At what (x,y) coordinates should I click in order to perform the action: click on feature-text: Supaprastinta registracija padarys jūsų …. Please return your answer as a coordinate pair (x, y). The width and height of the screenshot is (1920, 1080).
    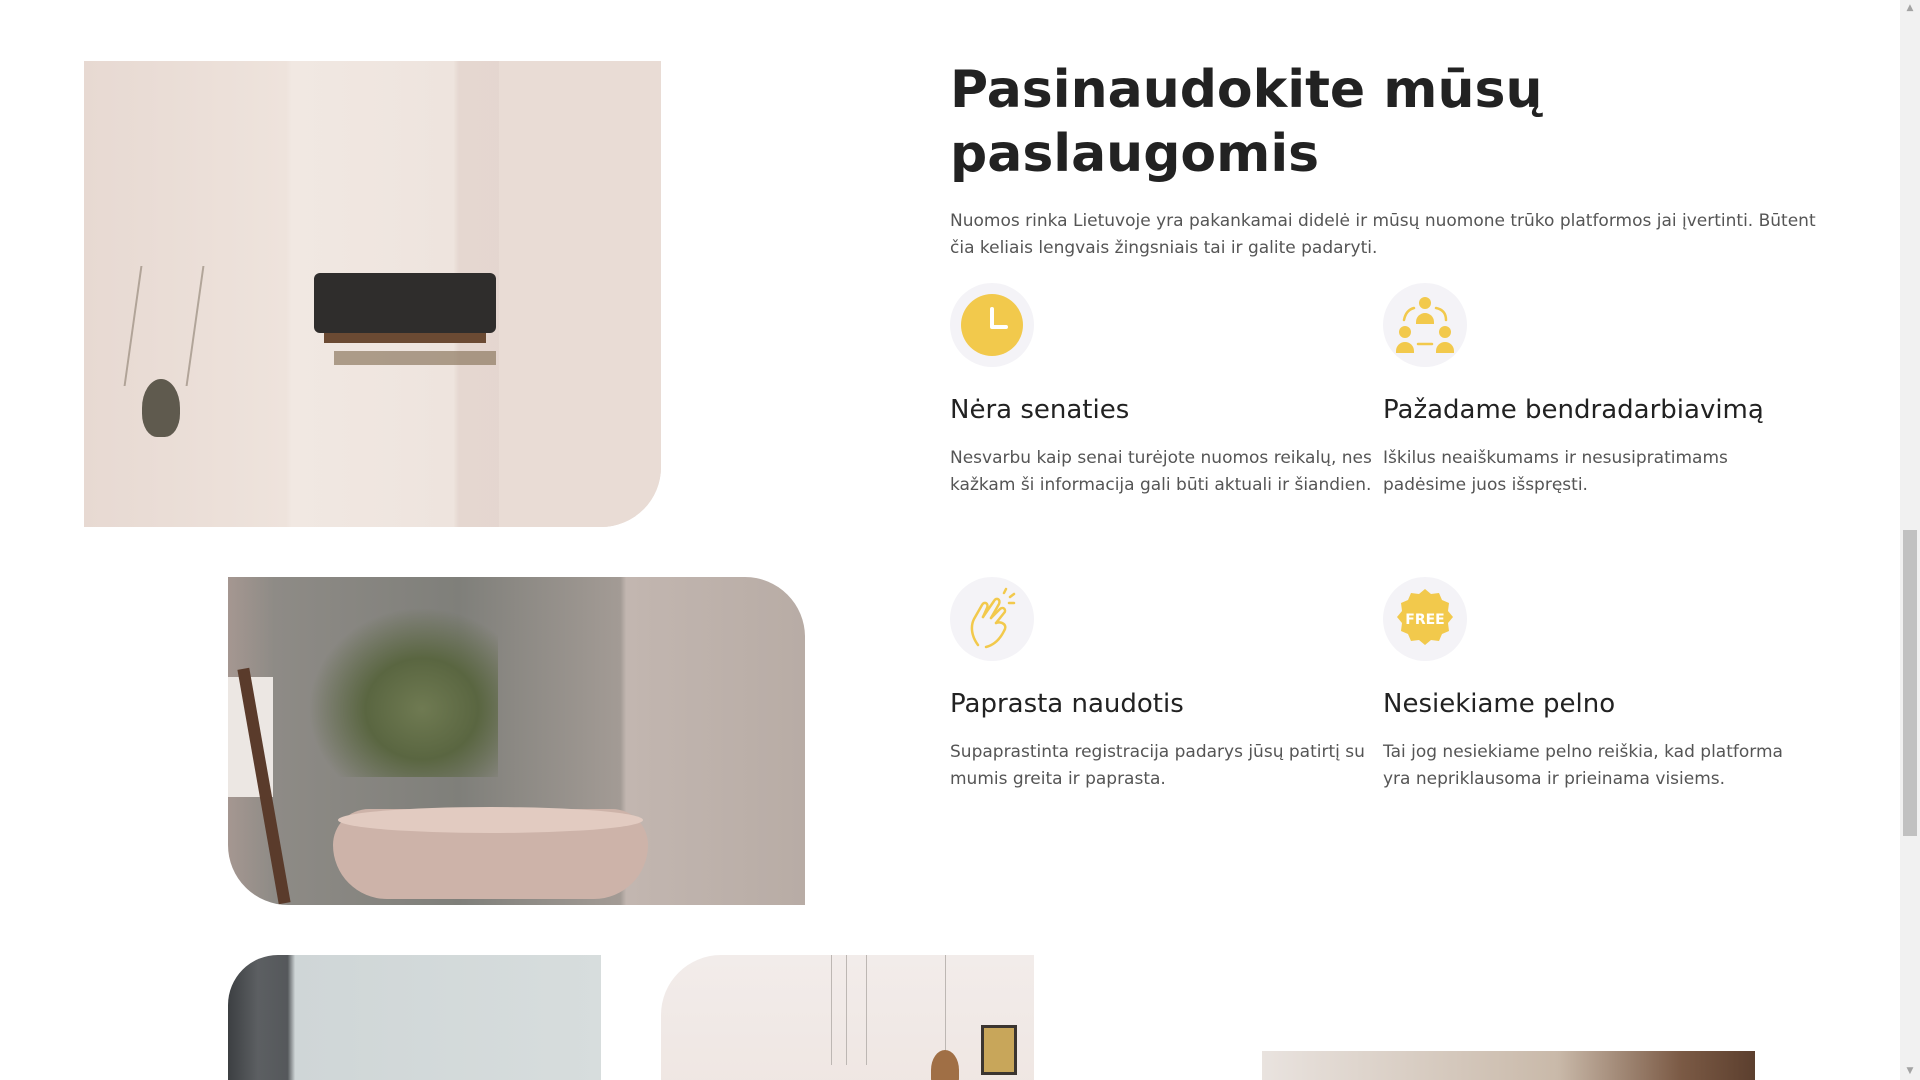
    Looking at the image, I should click on (1157, 765).